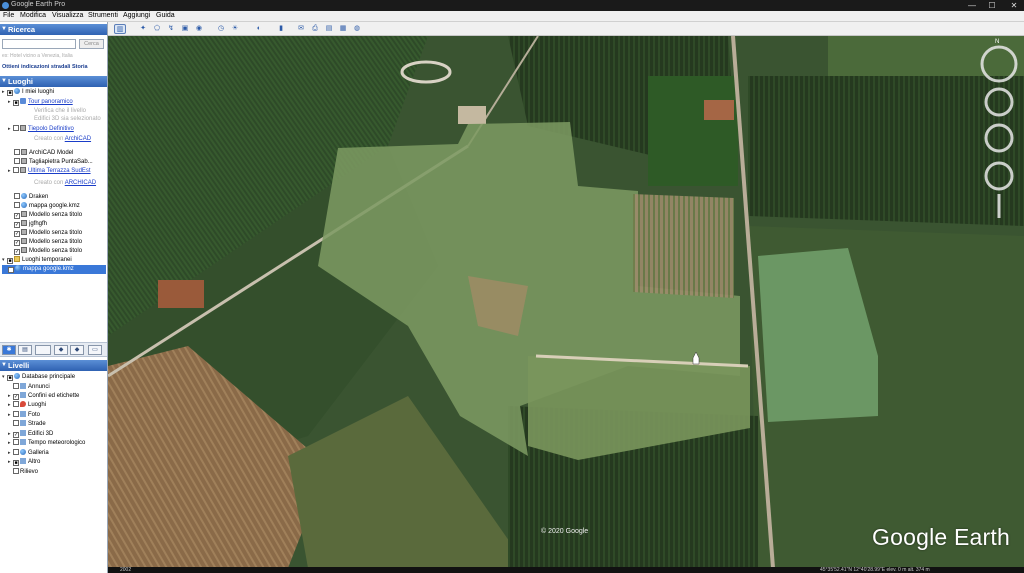  What do you see at coordinates (24, 462) in the screenshot?
I see `layer-item-altro: ▸ ■ Altro` at bounding box center [24, 462].